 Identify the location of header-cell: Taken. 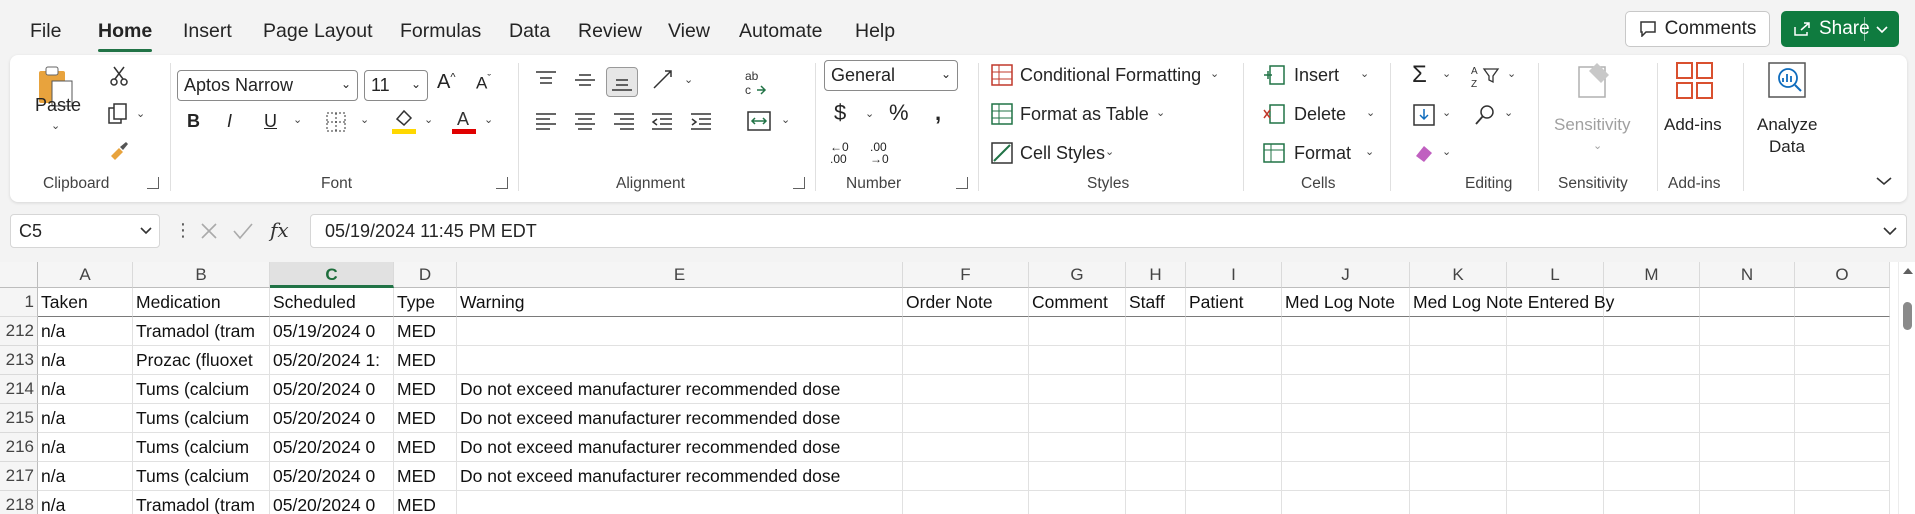
(85, 302).